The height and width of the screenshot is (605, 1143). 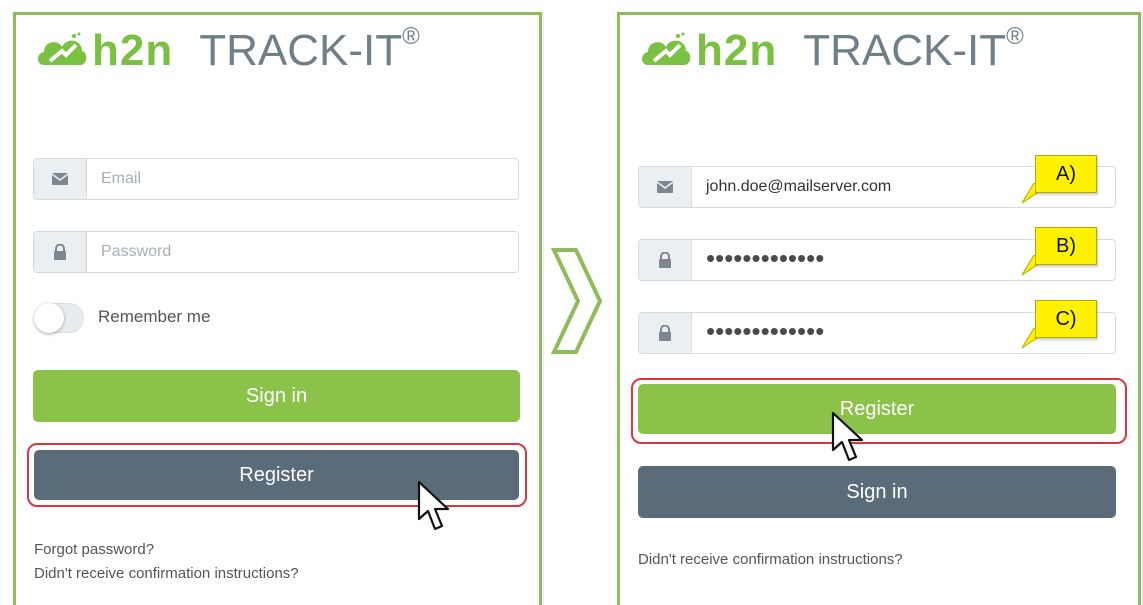 I want to click on password-placeholder: Password, so click(x=136, y=251).